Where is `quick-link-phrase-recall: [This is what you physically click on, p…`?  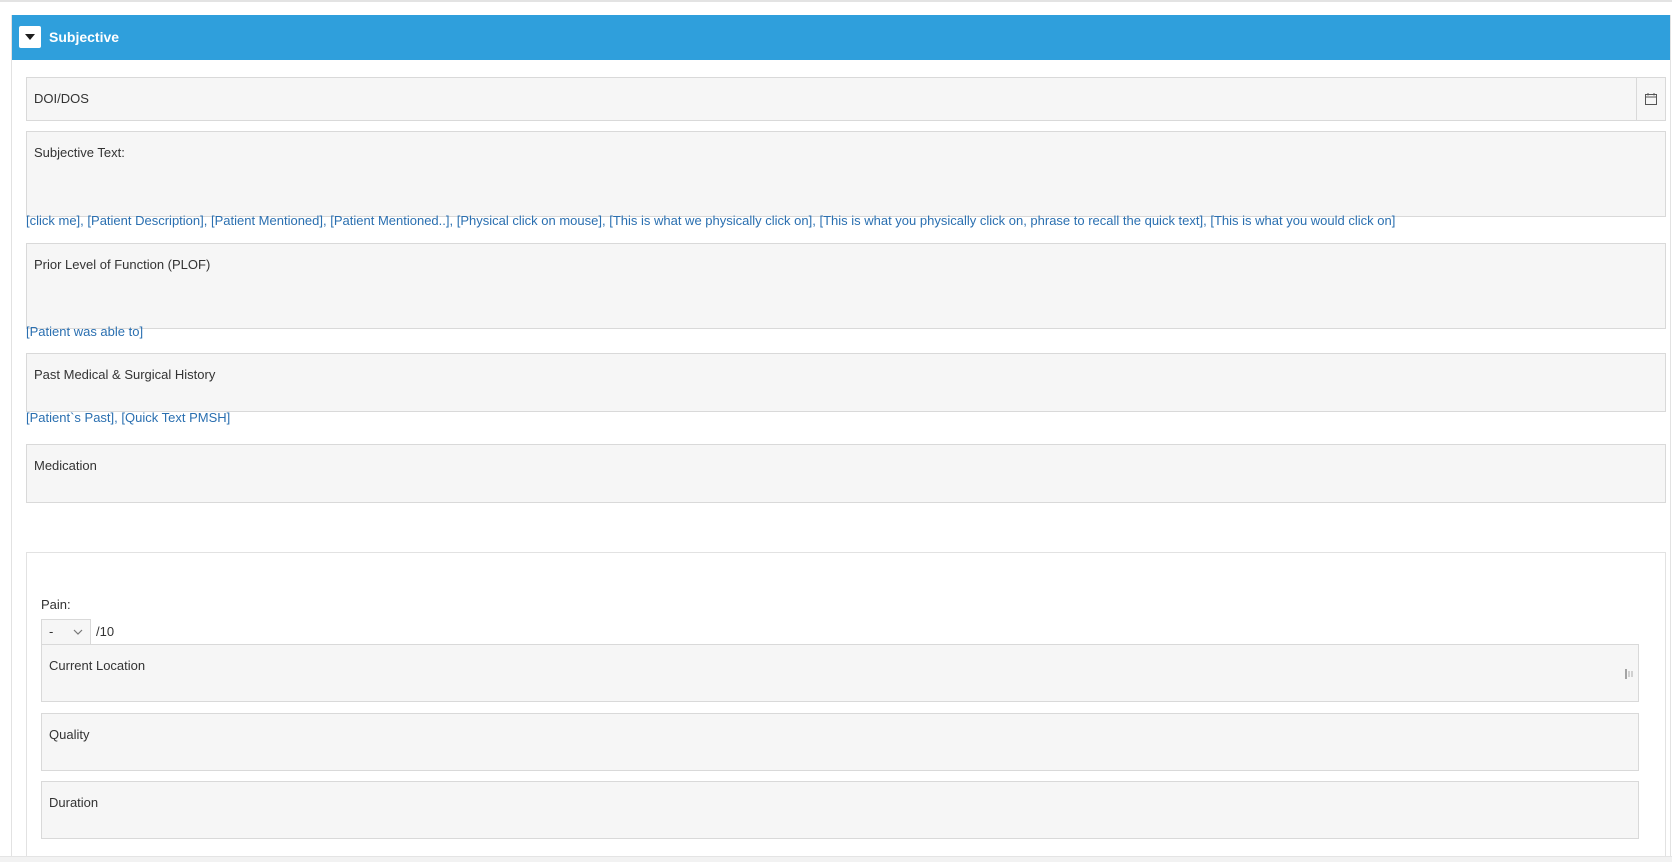 quick-link-phrase-recall: [This is what you physically click on, p… is located at coordinates (1011, 220).